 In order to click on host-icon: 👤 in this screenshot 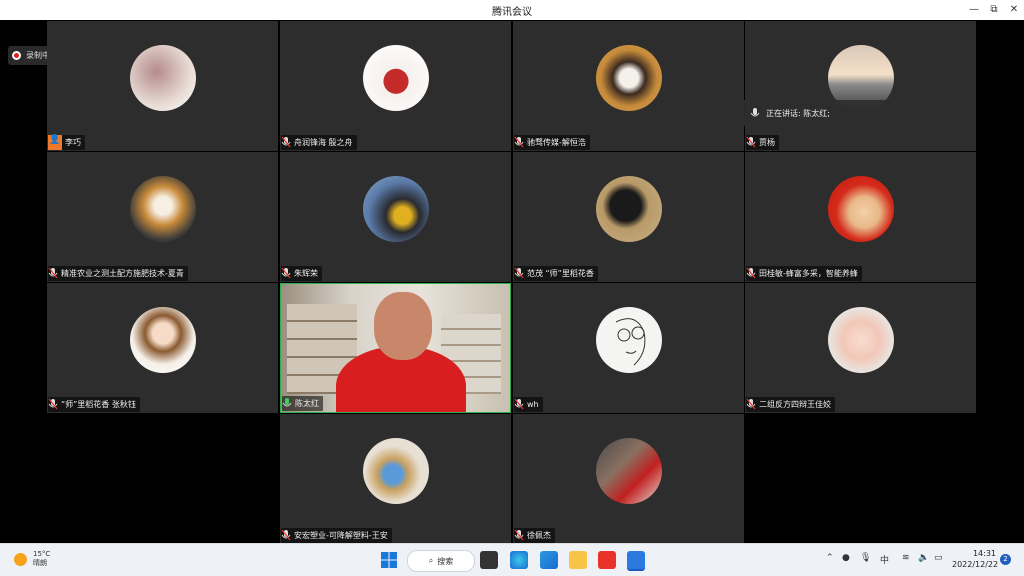, I will do `click(55, 142)`.